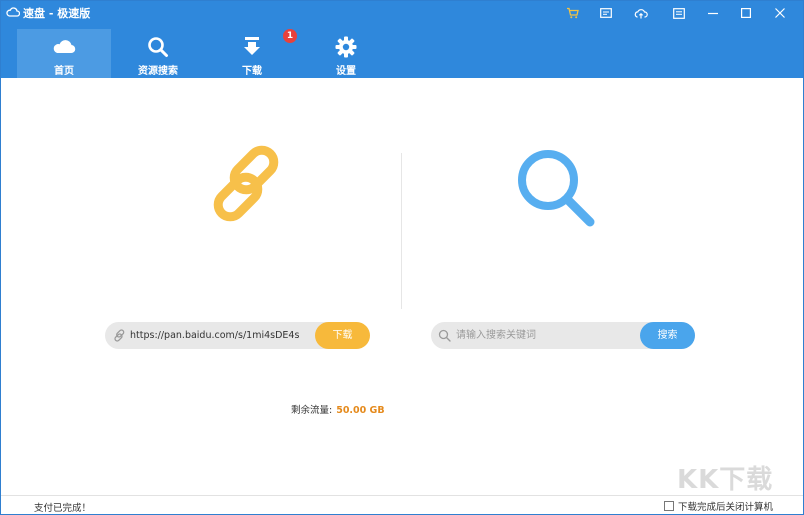 This screenshot has height=515, width=804. I want to click on magnifier-icon, so click(556, 188).